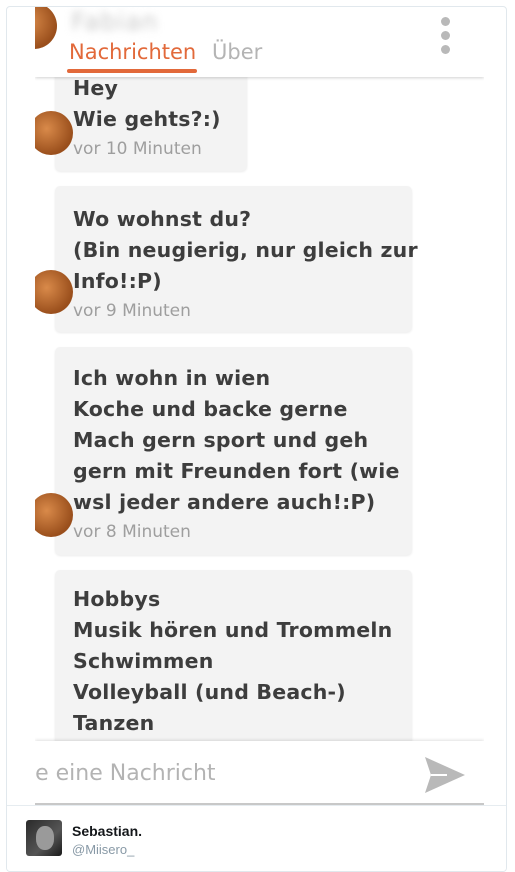 The width and height of the screenshot is (515, 872). What do you see at coordinates (46, 28) in the screenshot?
I see `contact-avatar` at bounding box center [46, 28].